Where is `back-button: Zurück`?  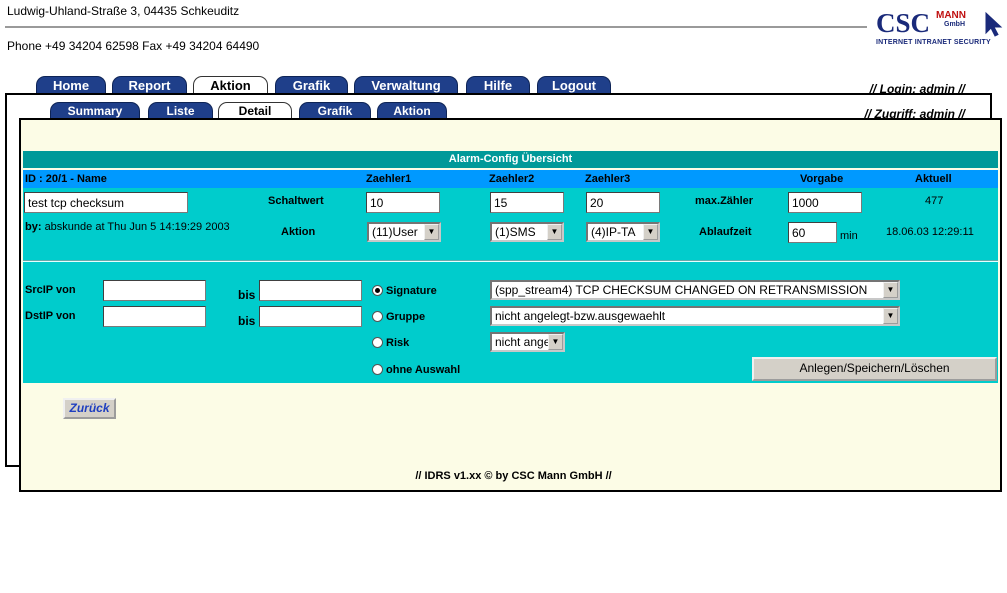 back-button: Zurück is located at coordinates (89, 408).